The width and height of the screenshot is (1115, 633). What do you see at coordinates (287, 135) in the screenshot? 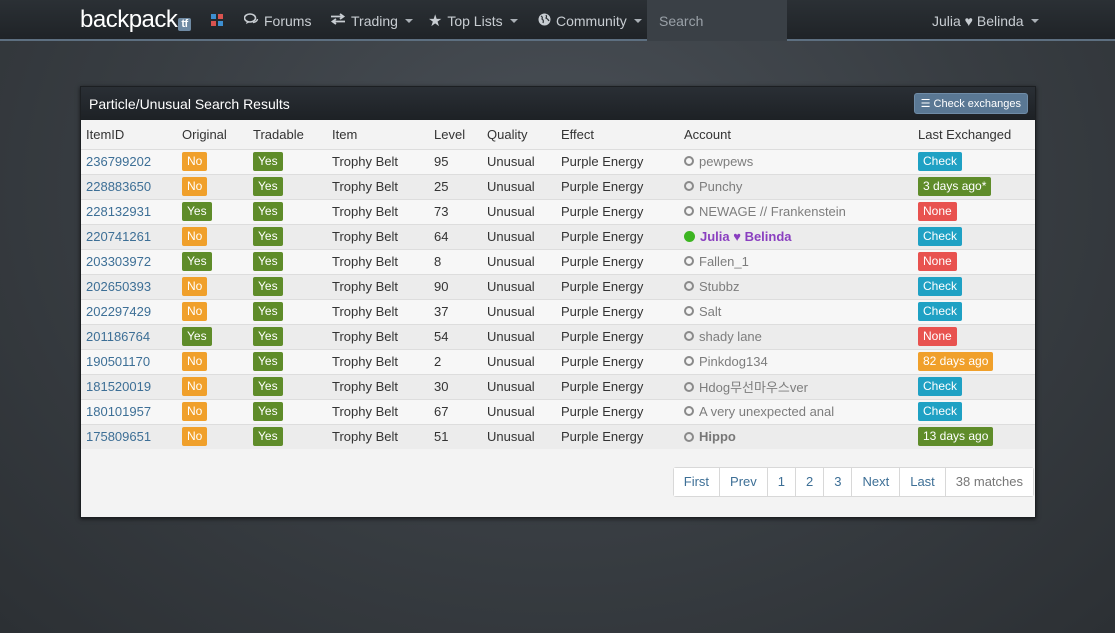
I see `col-header: Tradable` at bounding box center [287, 135].